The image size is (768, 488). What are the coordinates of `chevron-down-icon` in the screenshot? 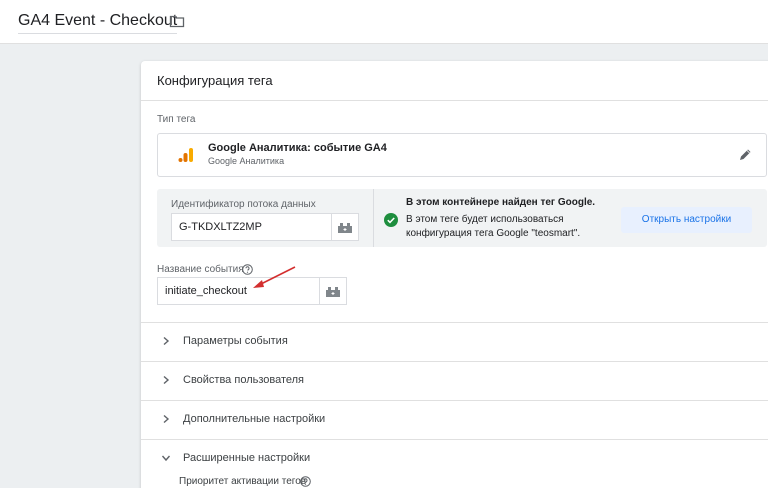 It's located at (166, 458).